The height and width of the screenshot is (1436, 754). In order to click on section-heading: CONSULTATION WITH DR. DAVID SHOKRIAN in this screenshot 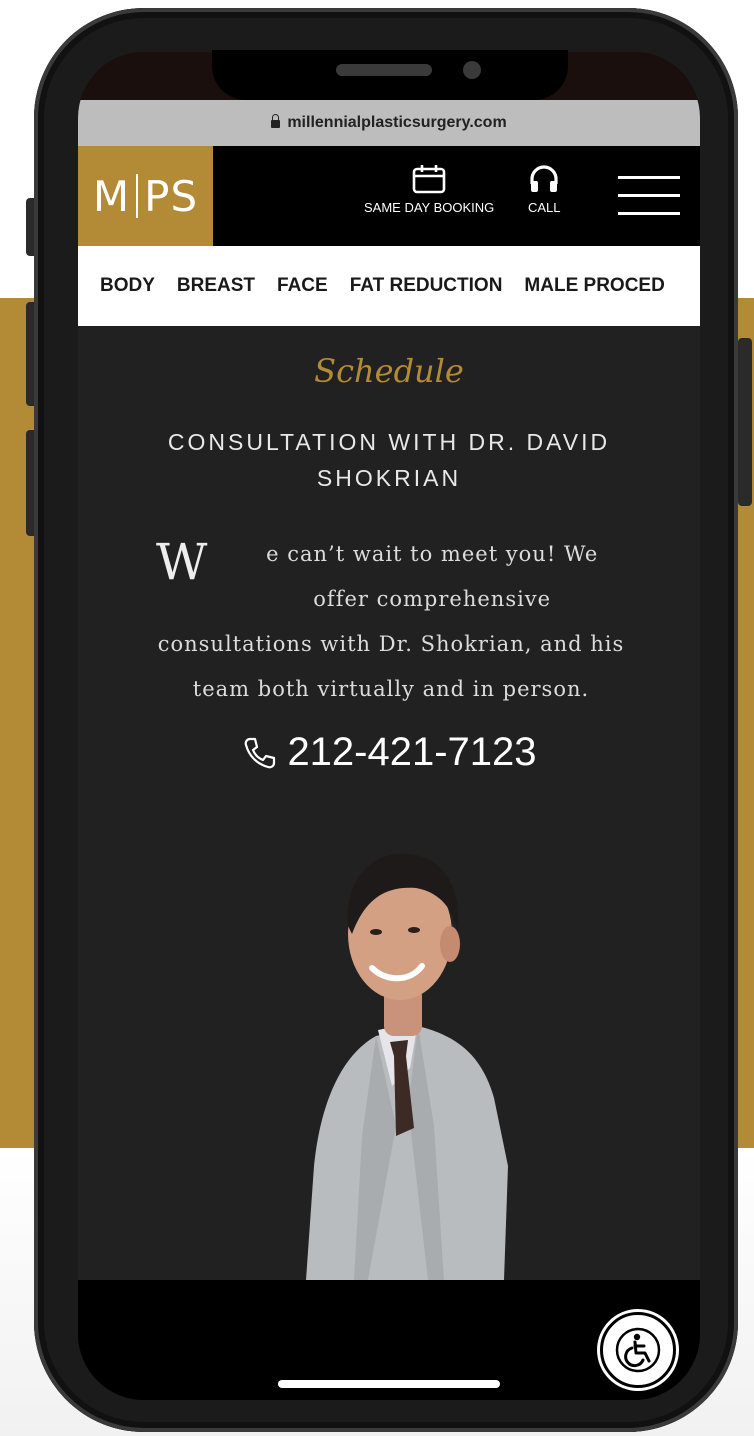, I will do `click(389, 460)`.